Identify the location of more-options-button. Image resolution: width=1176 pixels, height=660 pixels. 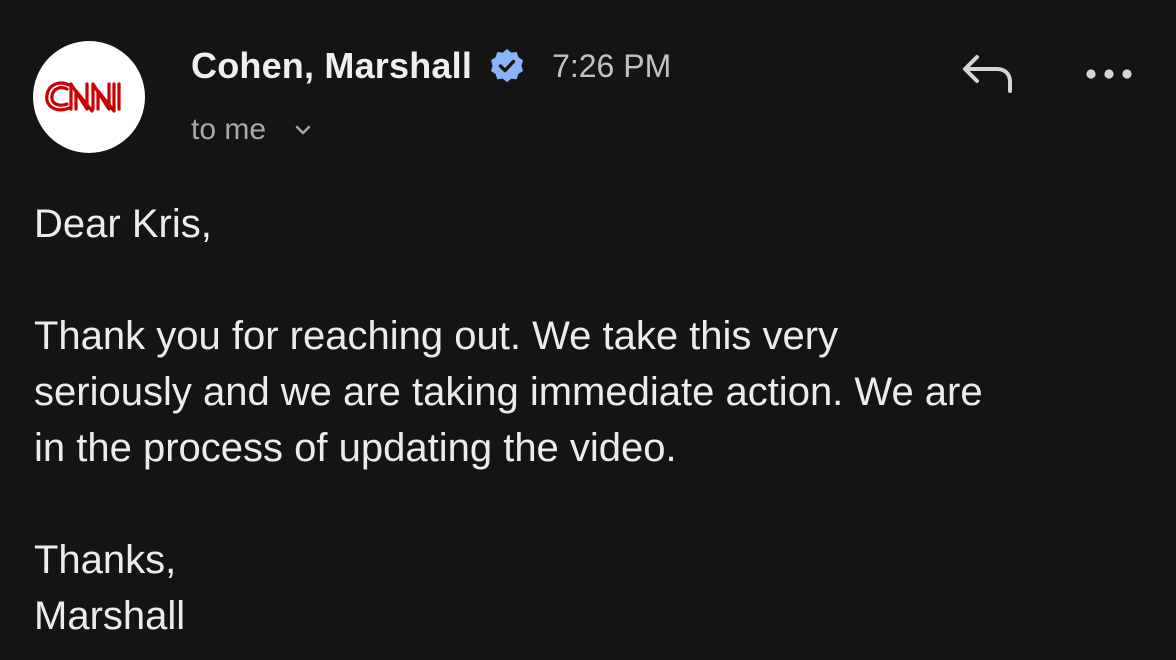
(1109, 74).